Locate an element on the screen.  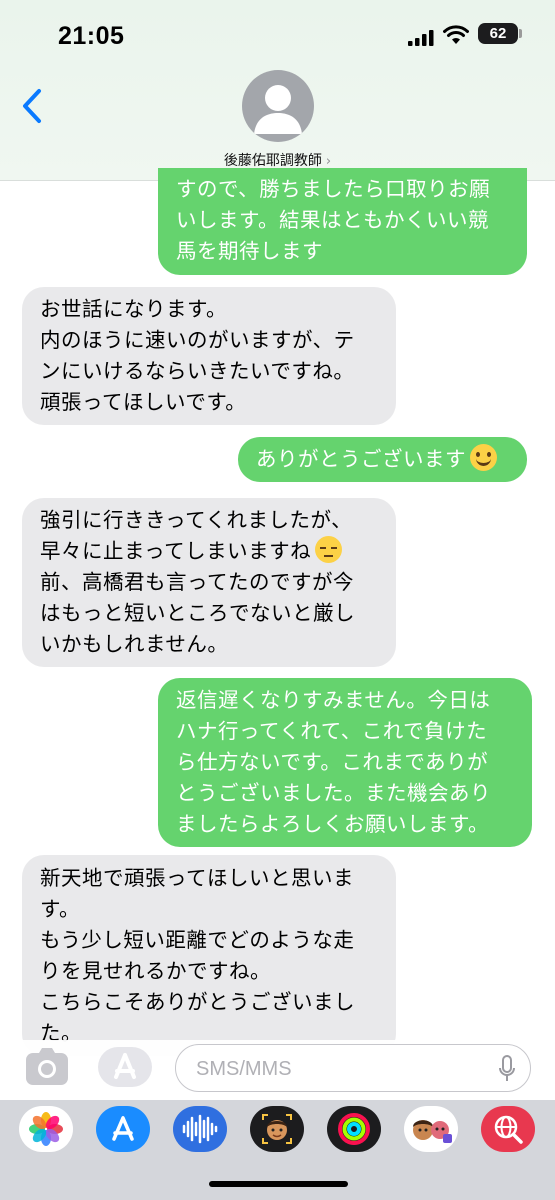
contact-avatar is located at coordinates (278, 106).